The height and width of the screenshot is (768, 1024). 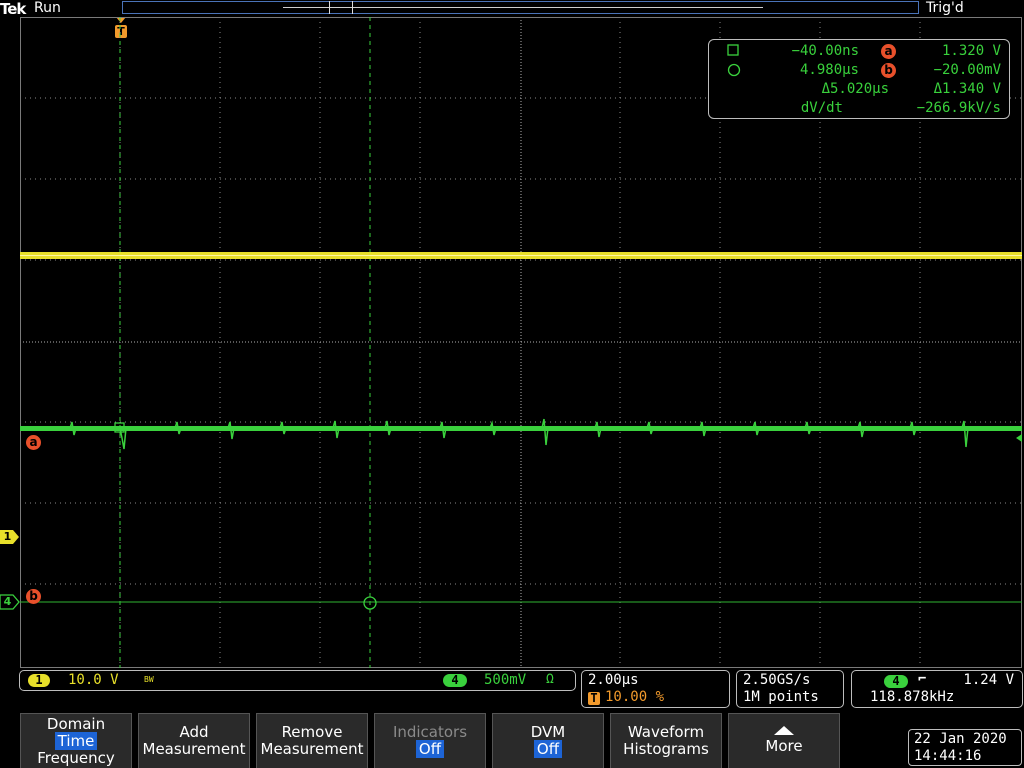 I want to click on trigger-level: 1.24 V, so click(x=988, y=680).